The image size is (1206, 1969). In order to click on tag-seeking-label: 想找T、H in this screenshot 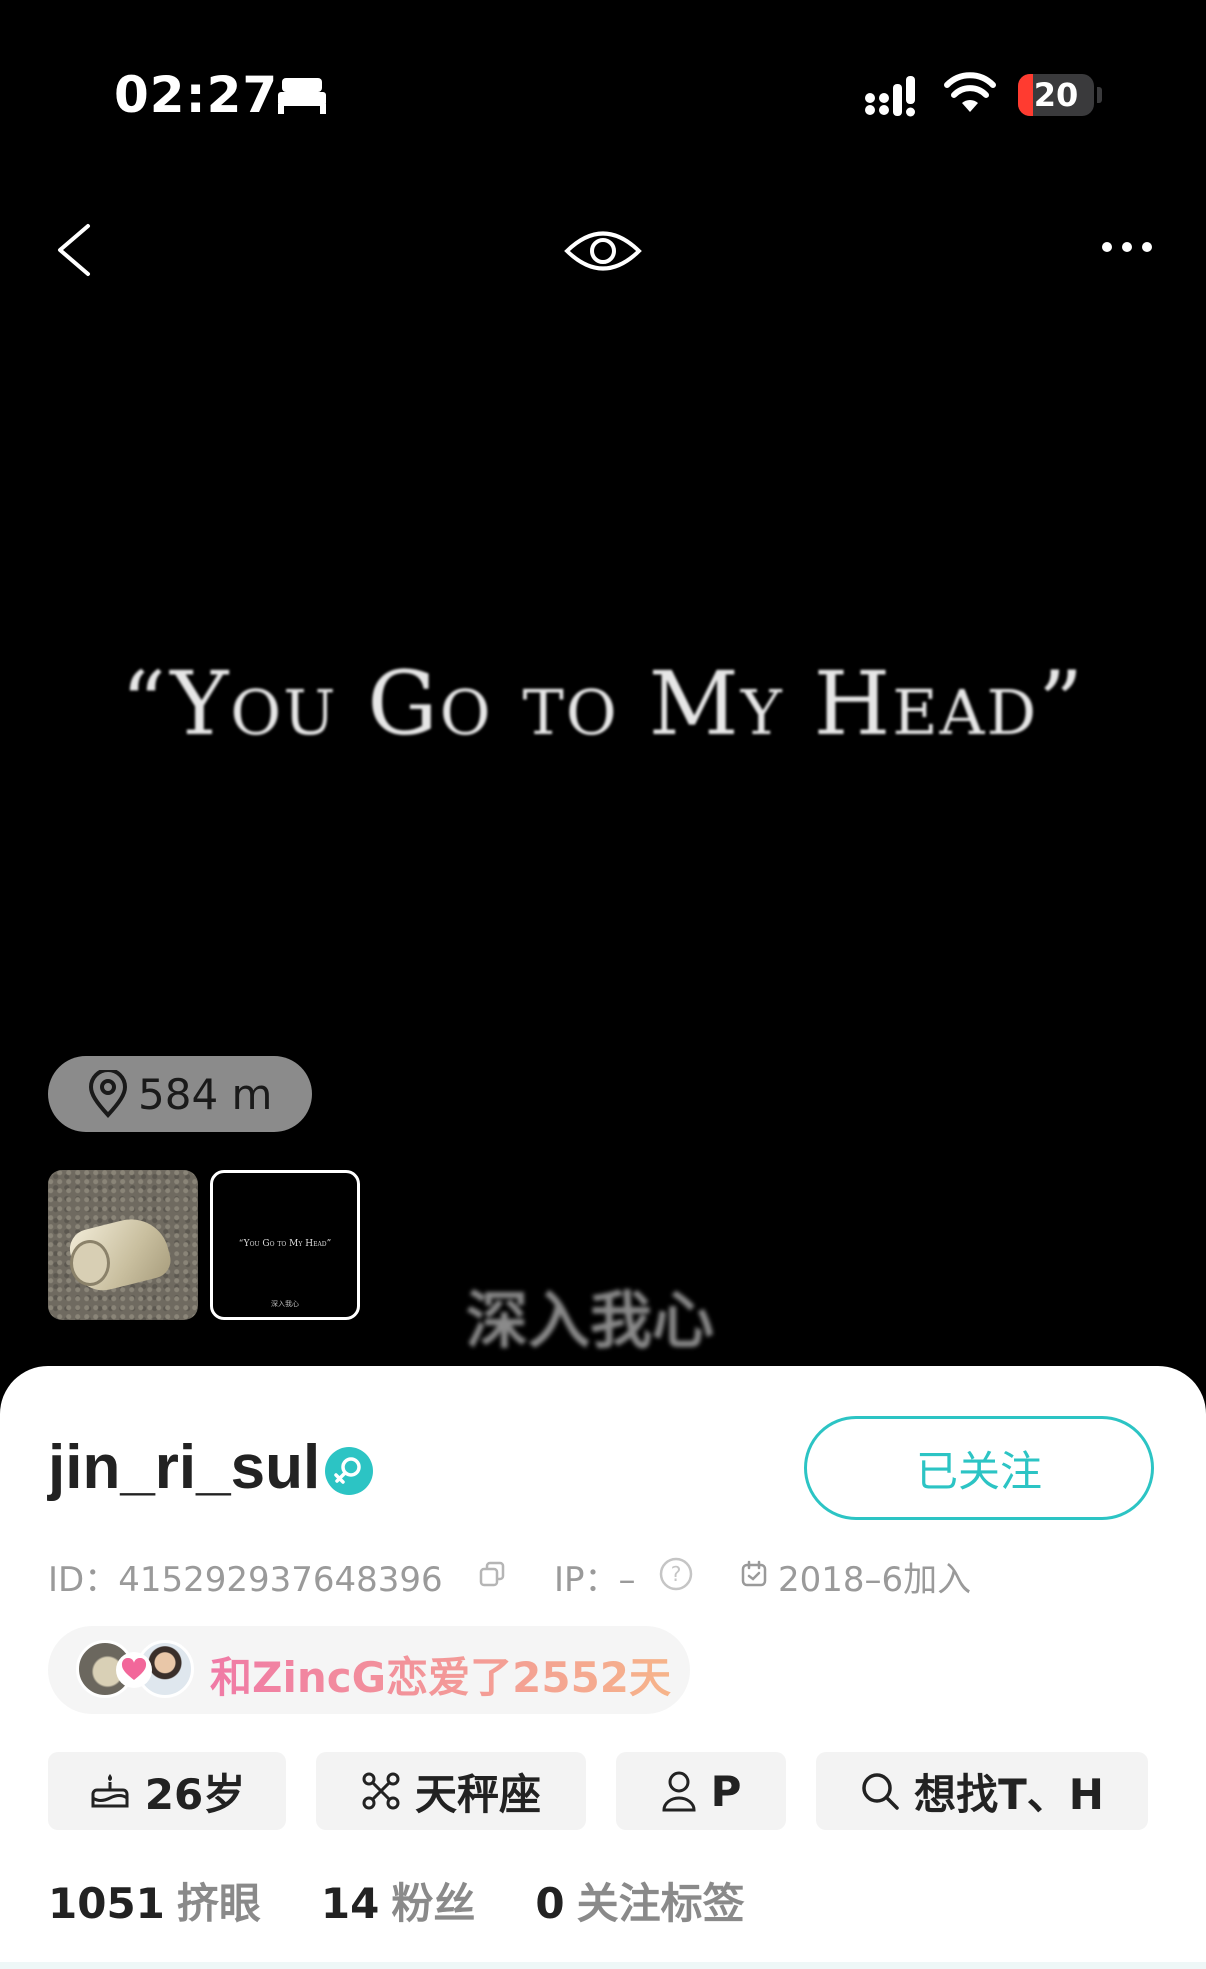, I will do `click(1009, 1794)`.